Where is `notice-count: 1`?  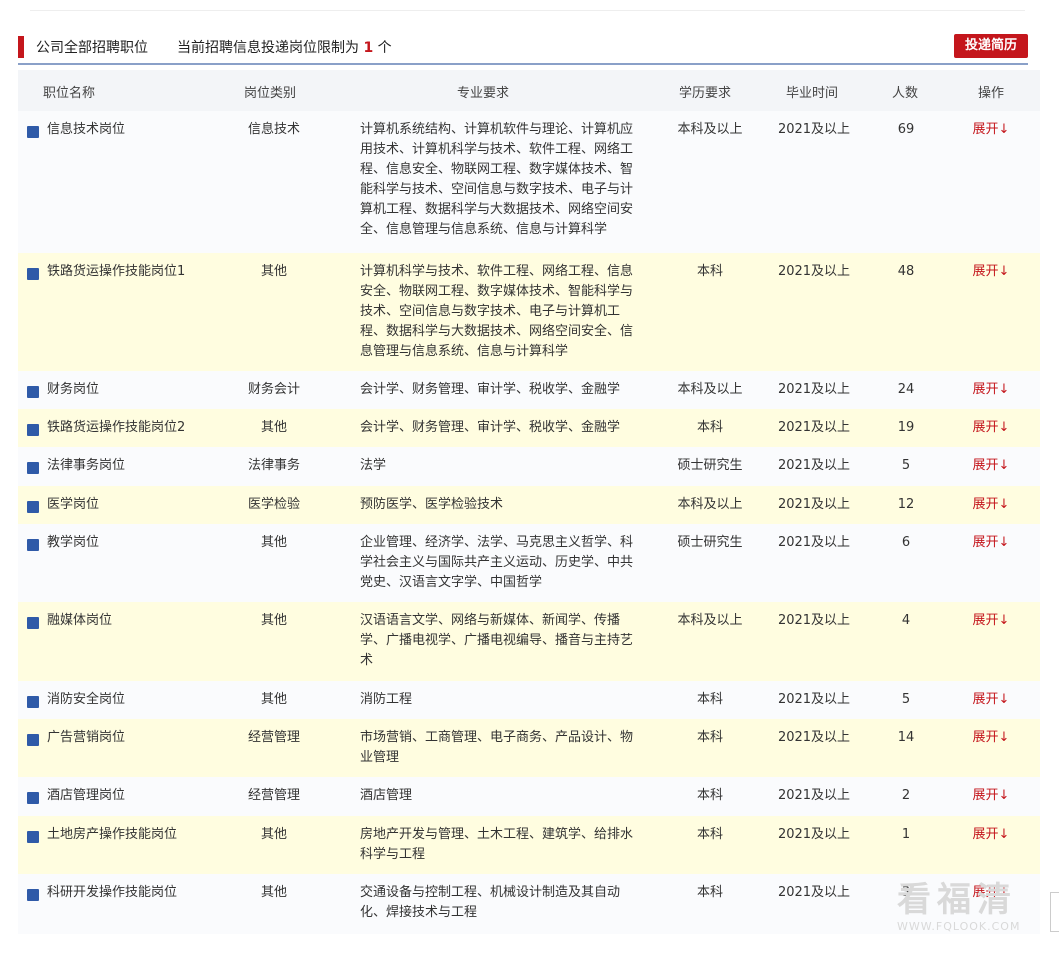 notice-count: 1 is located at coordinates (368, 48).